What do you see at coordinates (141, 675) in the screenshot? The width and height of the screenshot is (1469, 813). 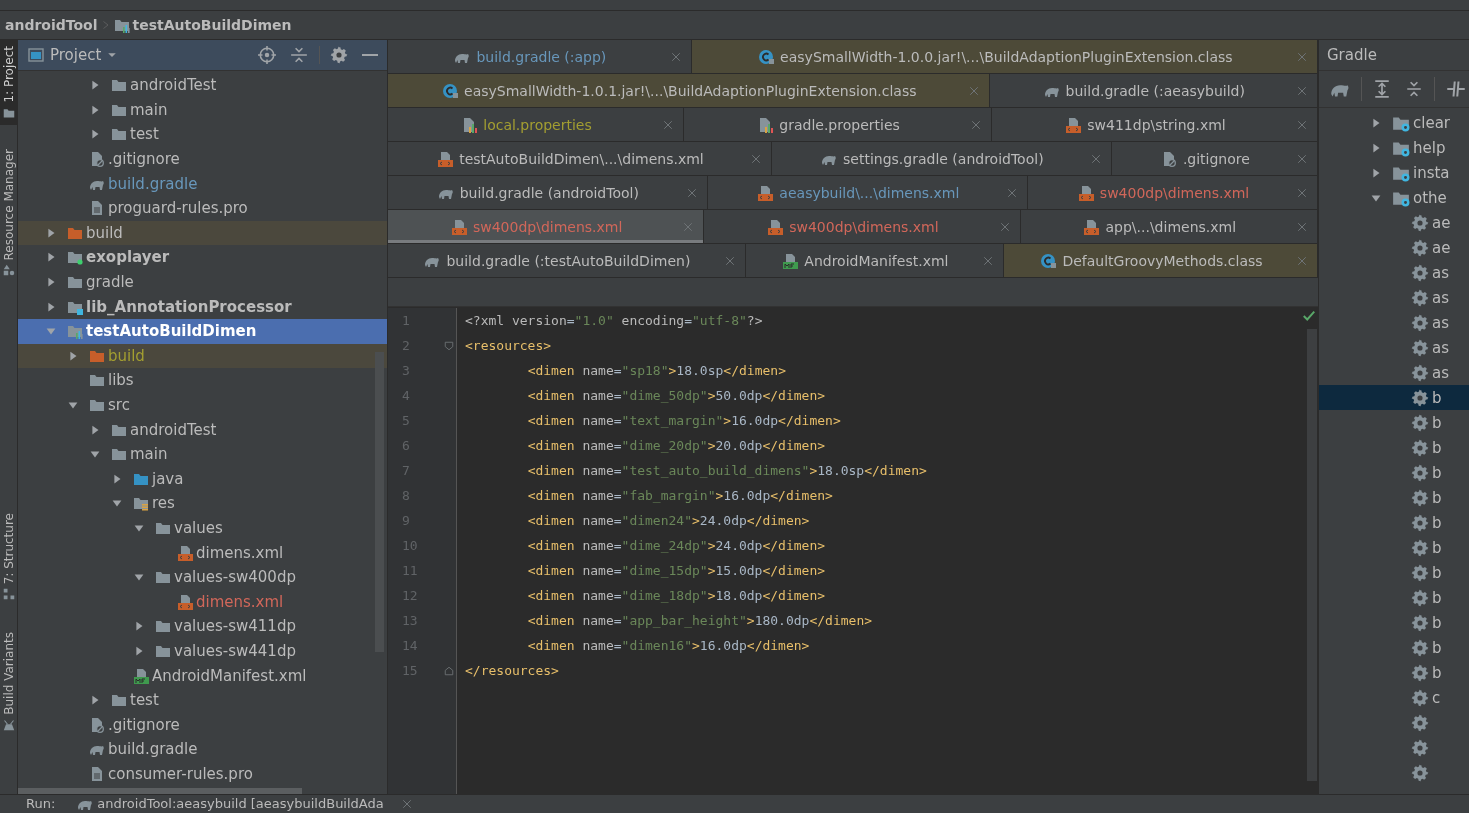 I see `manifest-file-icon` at bounding box center [141, 675].